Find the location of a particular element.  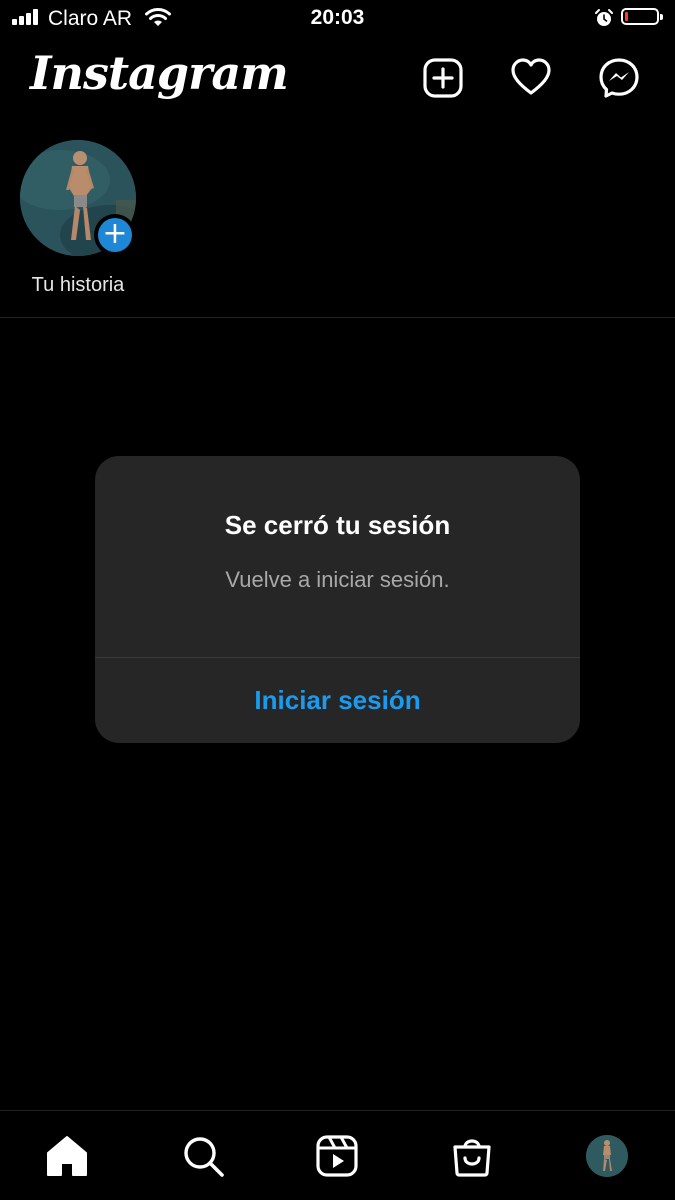

own-story: + is located at coordinates (78, 198).